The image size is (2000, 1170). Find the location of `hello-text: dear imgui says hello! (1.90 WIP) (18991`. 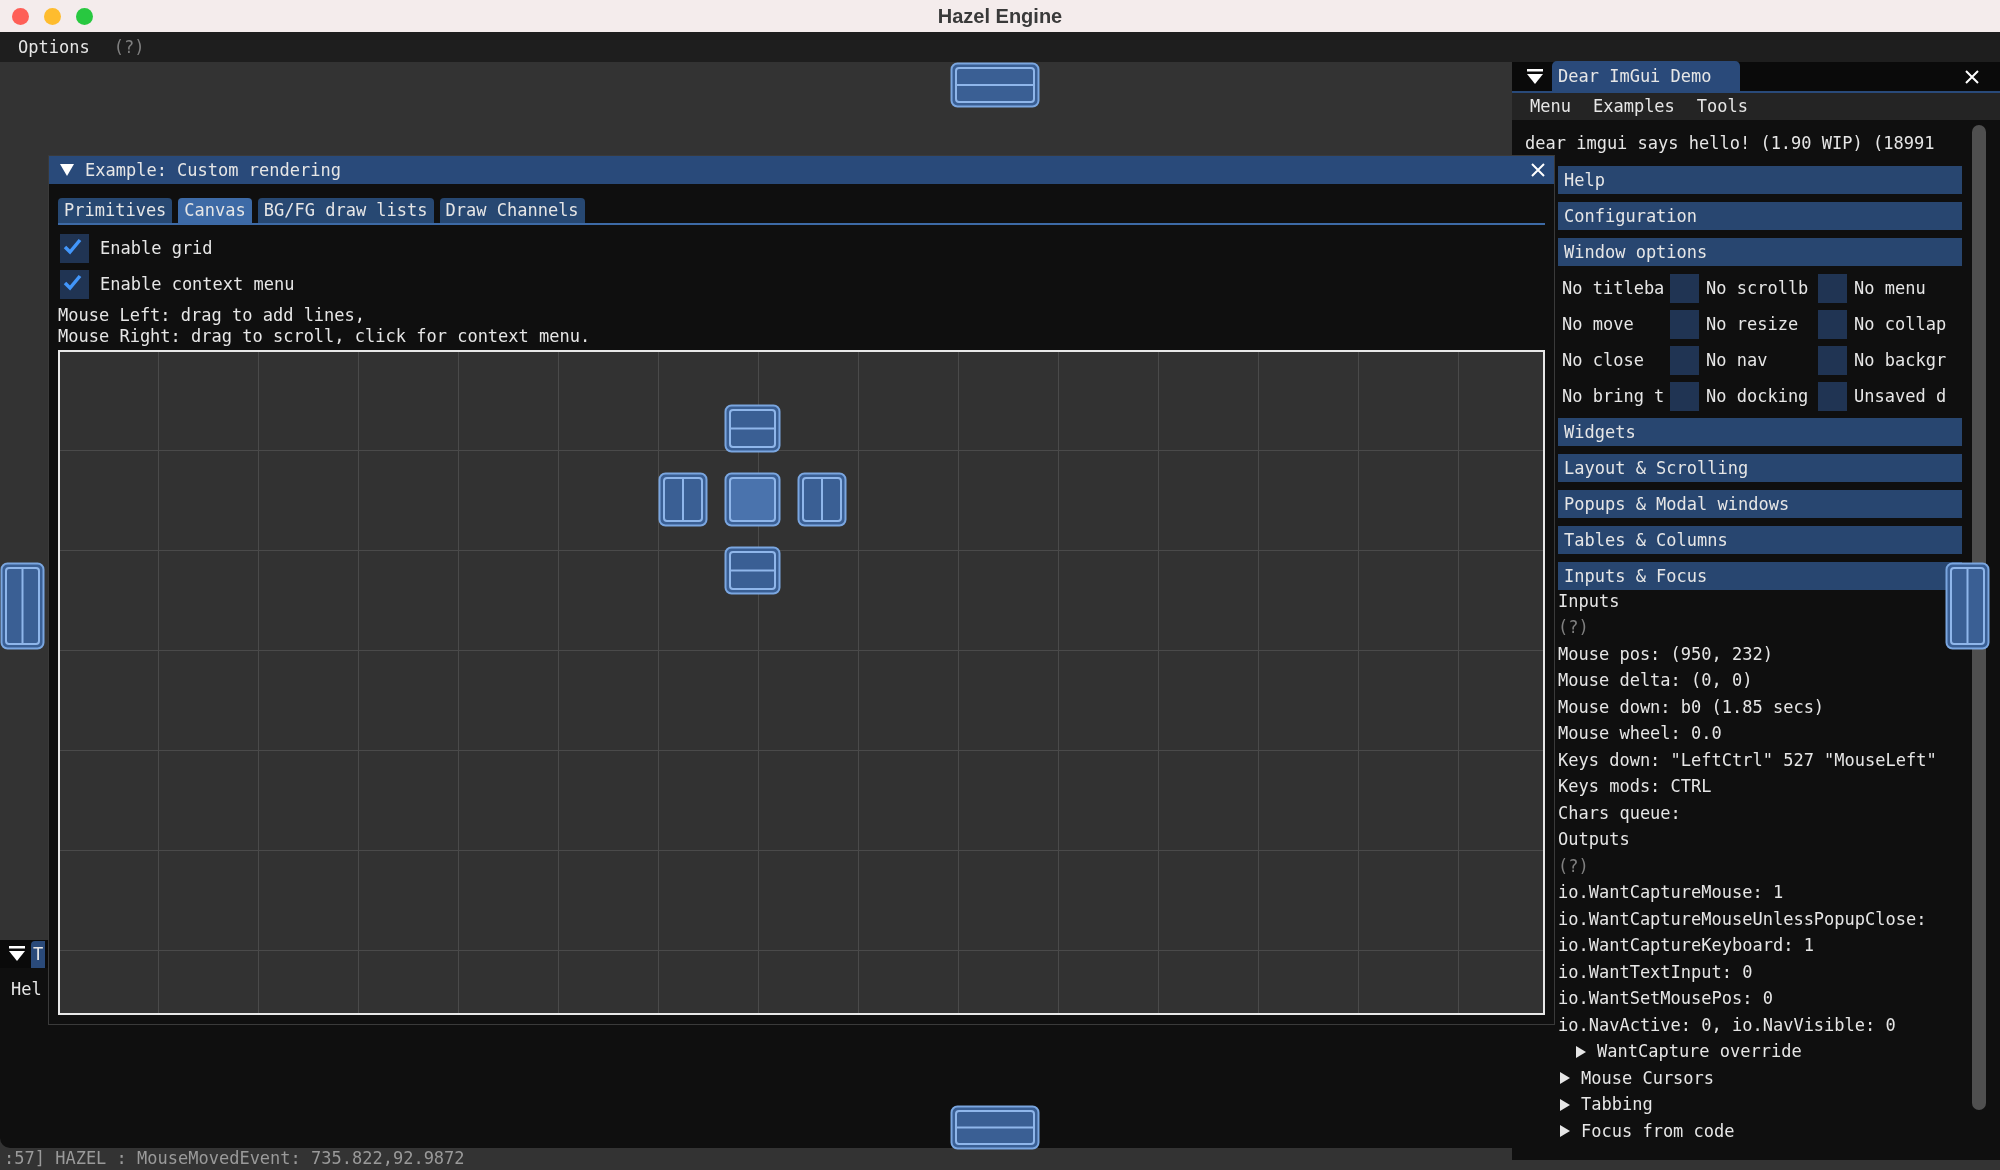

hello-text: dear imgui says hello! (1.90 WIP) (18991 is located at coordinates (1730, 142).